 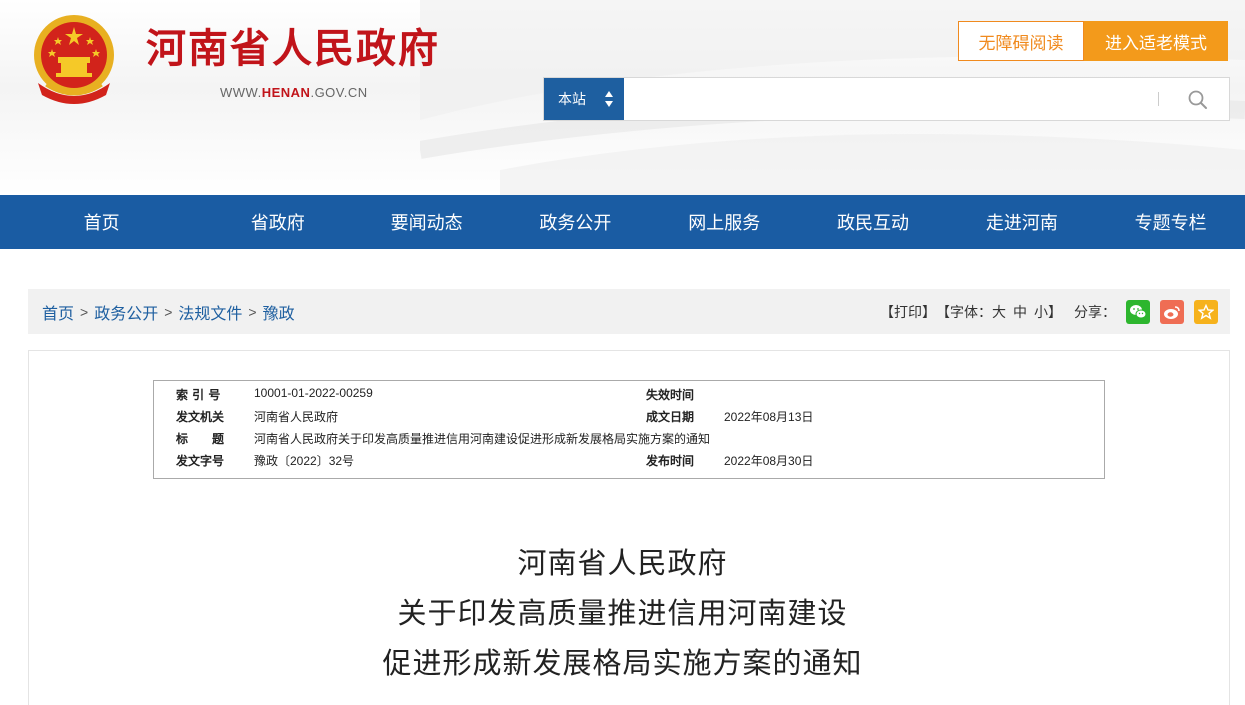 What do you see at coordinates (1021, 222) in the screenshot?
I see `nav-item-about-henan: 走进河南` at bounding box center [1021, 222].